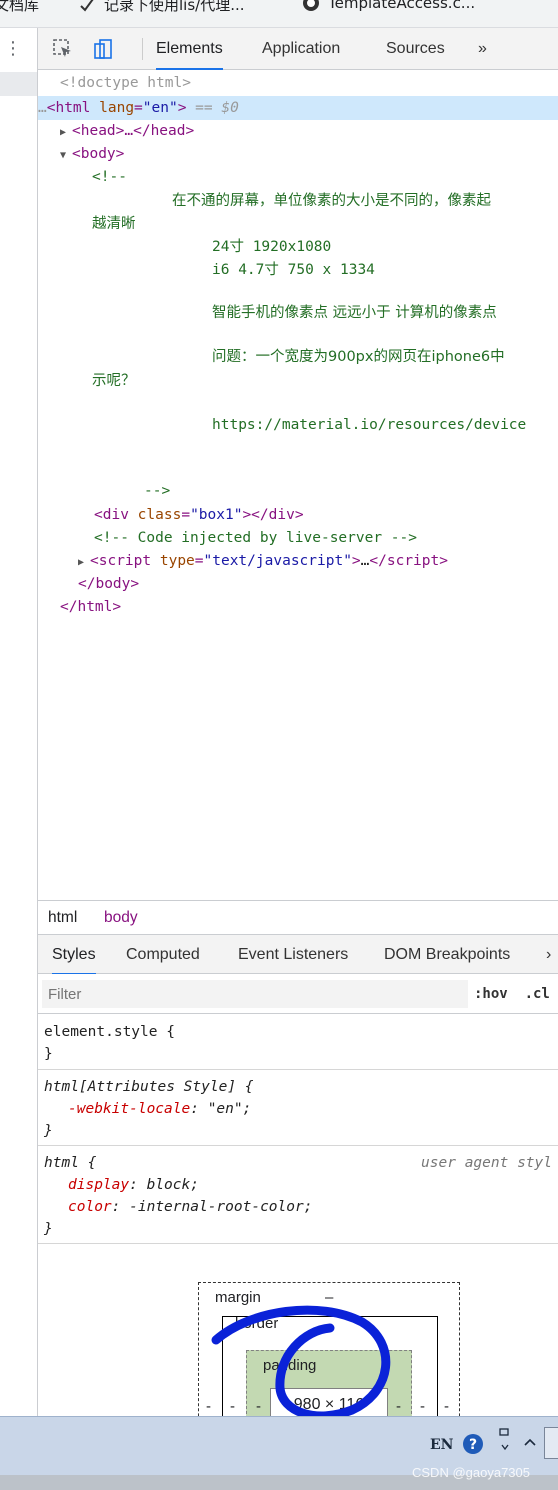 This screenshot has height=1490, width=558. I want to click on div-node: <div class="box1"></div>, so click(199, 515).